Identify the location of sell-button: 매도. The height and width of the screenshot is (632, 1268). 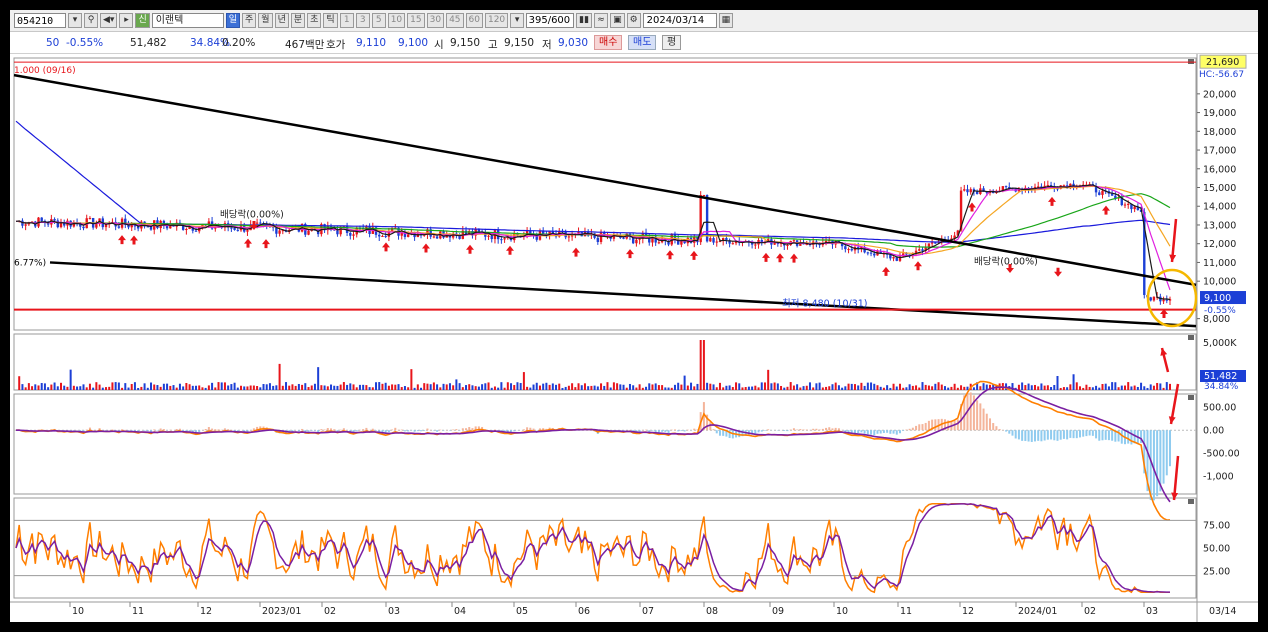
(642, 42).